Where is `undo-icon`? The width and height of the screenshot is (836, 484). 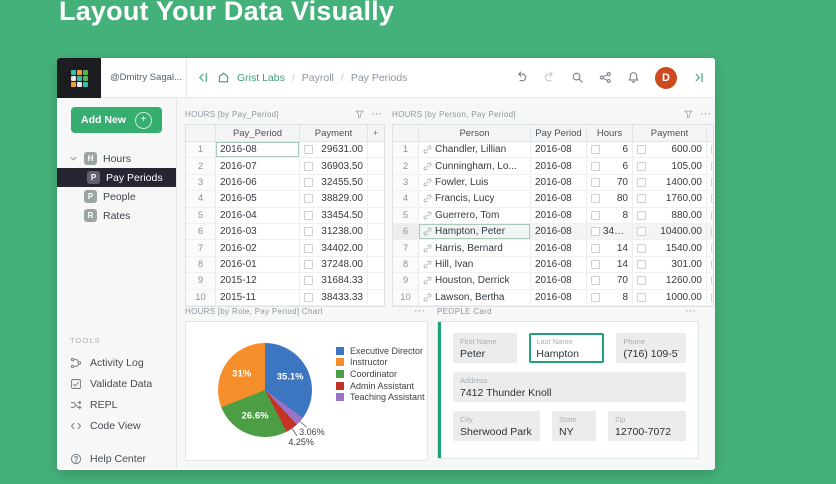 undo-icon is located at coordinates (521, 77).